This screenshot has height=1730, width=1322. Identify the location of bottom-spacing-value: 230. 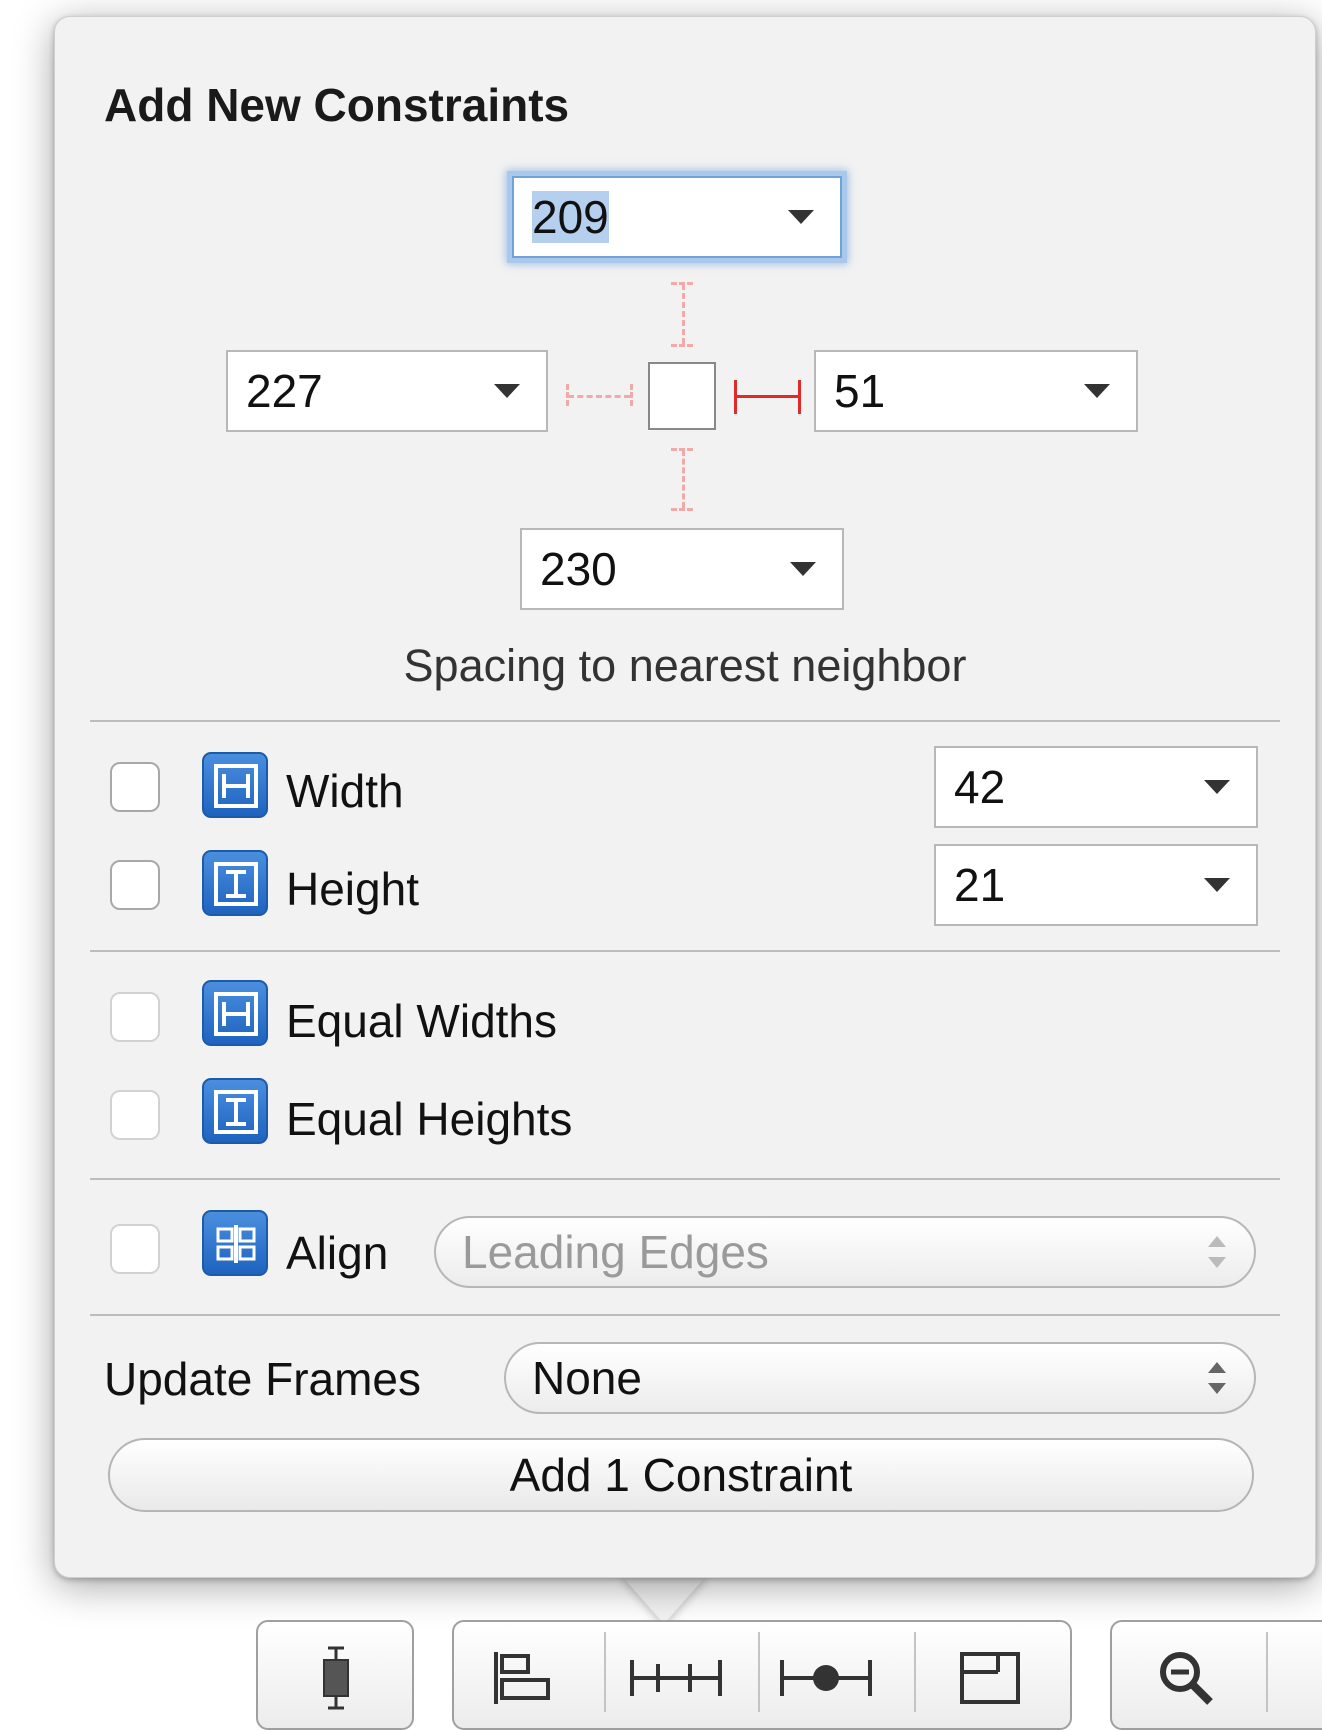
(578, 569).